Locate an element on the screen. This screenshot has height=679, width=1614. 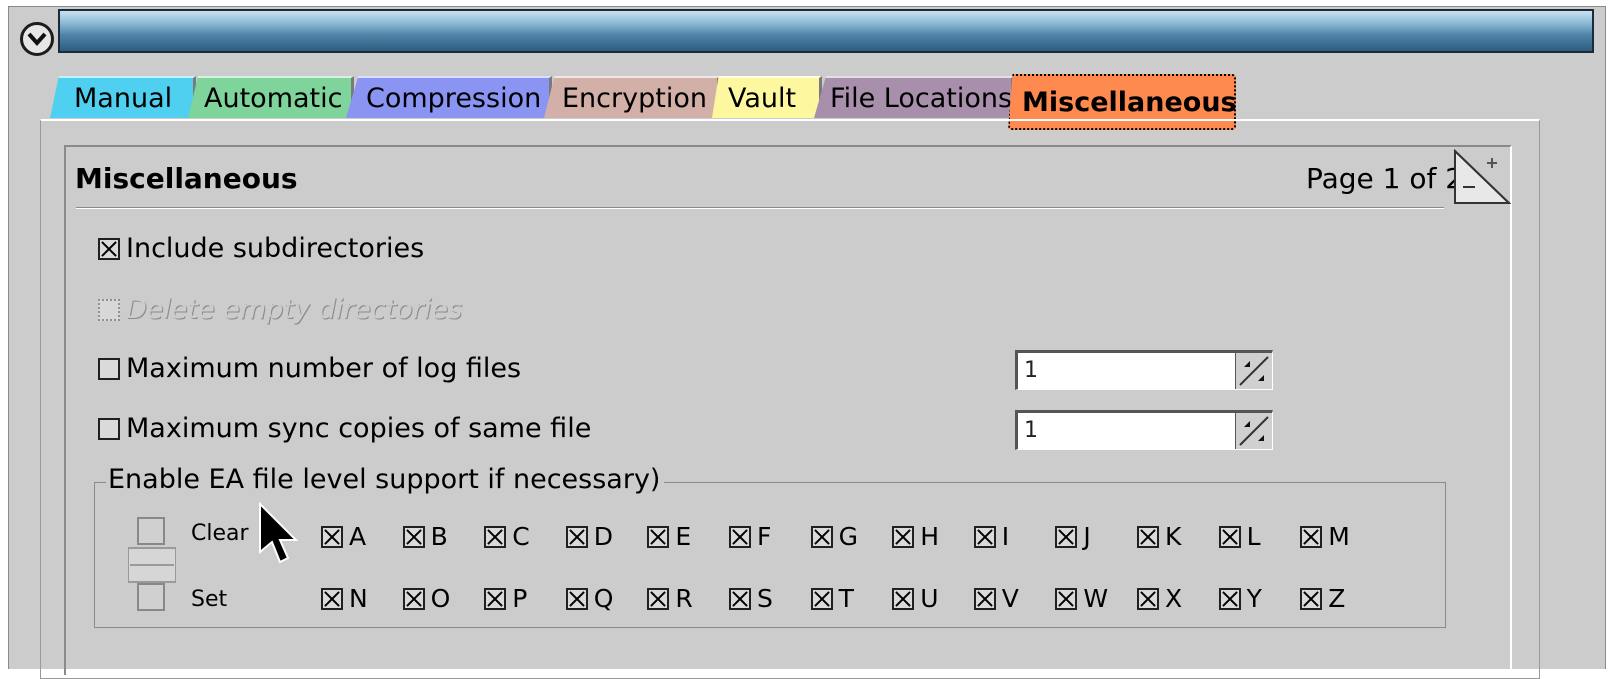
drive-checkbox-c: C is located at coordinates (507, 536).